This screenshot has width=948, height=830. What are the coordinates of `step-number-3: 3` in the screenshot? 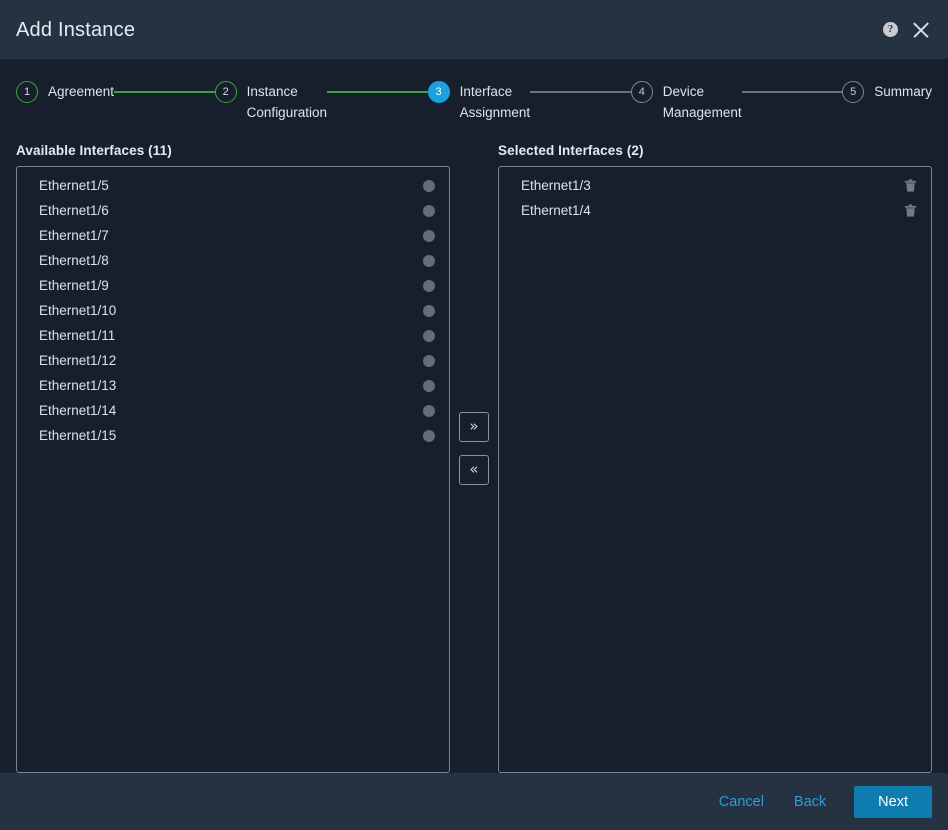 It's located at (438, 92).